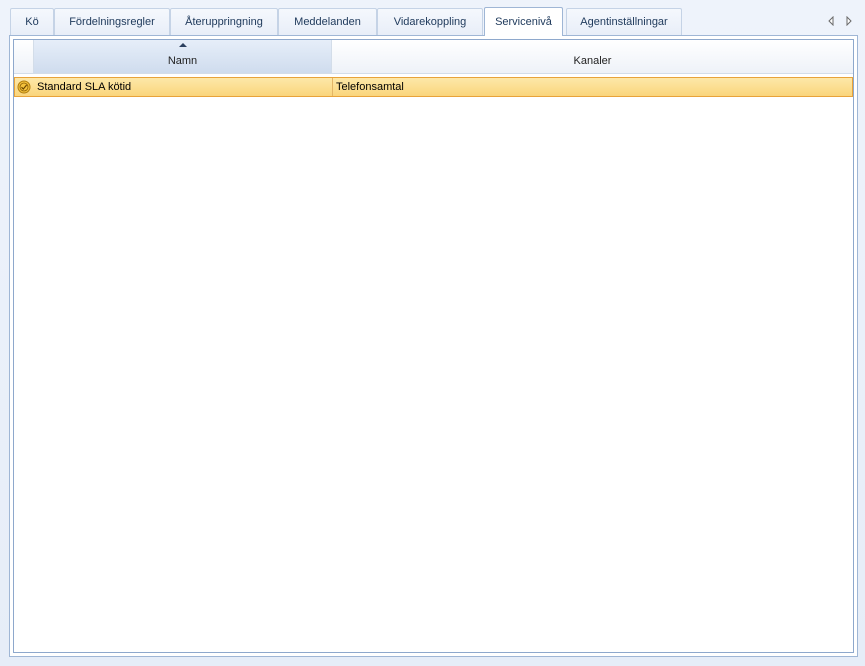 This screenshot has width=865, height=666. I want to click on tab-label: Vidarekoppling, so click(430, 22).